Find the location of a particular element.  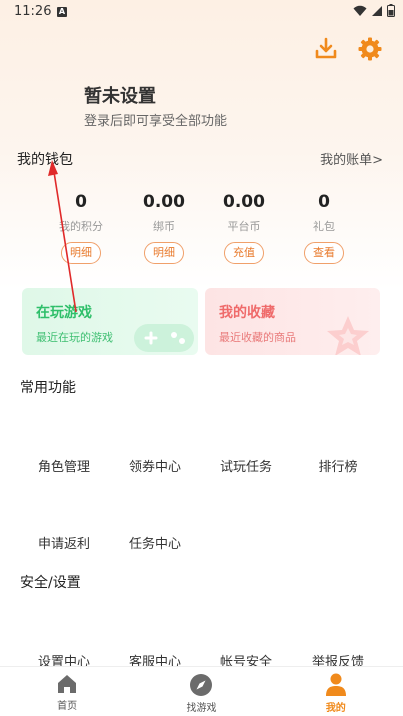

profile-subtitle: 登录后即可享受全部功能 is located at coordinates (156, 121).